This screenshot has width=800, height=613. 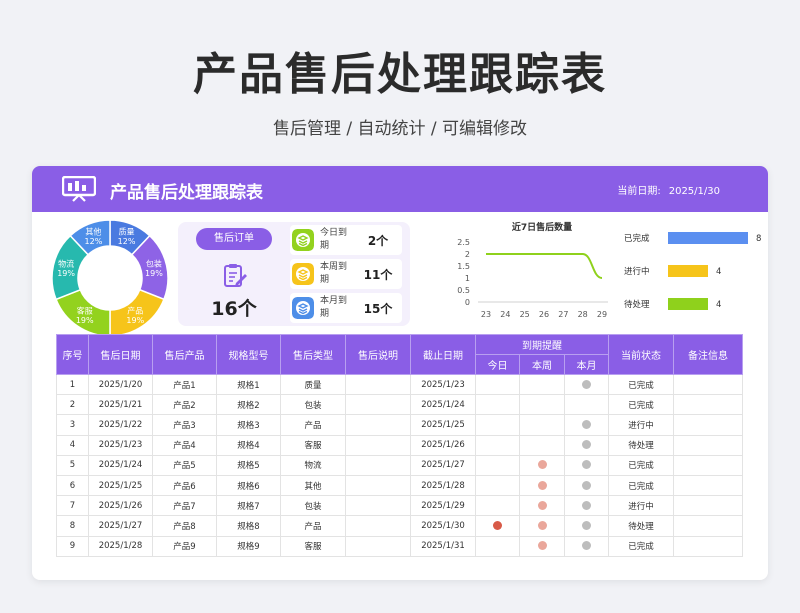 I want to click on header-desc: 售后说明, so click(x=378, y=354).